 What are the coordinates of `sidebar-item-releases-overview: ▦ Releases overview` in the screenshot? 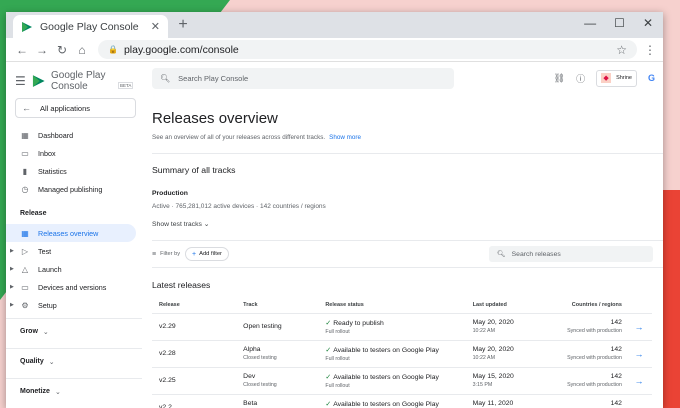 It's located at (71, 233).